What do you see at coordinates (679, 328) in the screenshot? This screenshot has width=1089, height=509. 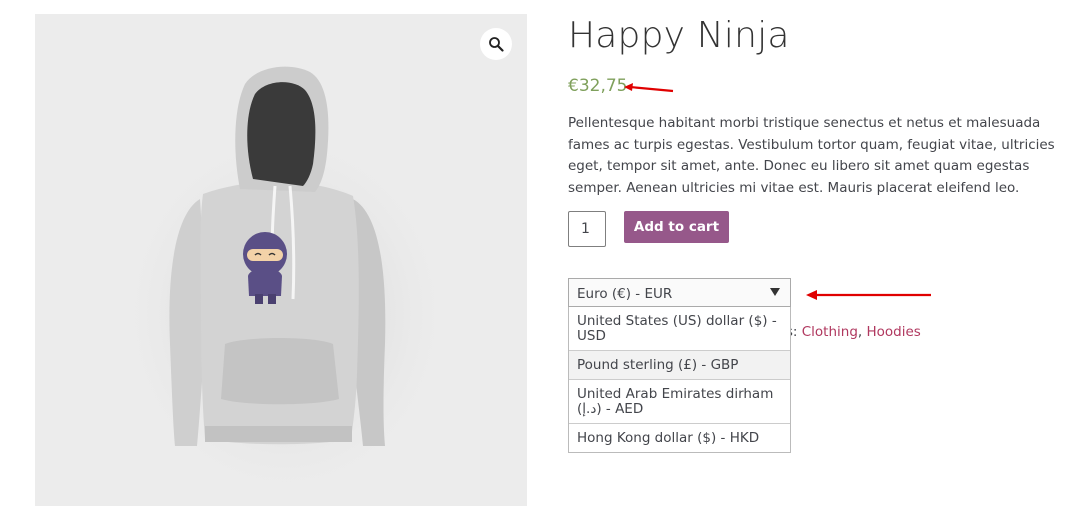 I see `currency-option: United States (US) dollar ($) - USD` at bounding box center [679, 328].